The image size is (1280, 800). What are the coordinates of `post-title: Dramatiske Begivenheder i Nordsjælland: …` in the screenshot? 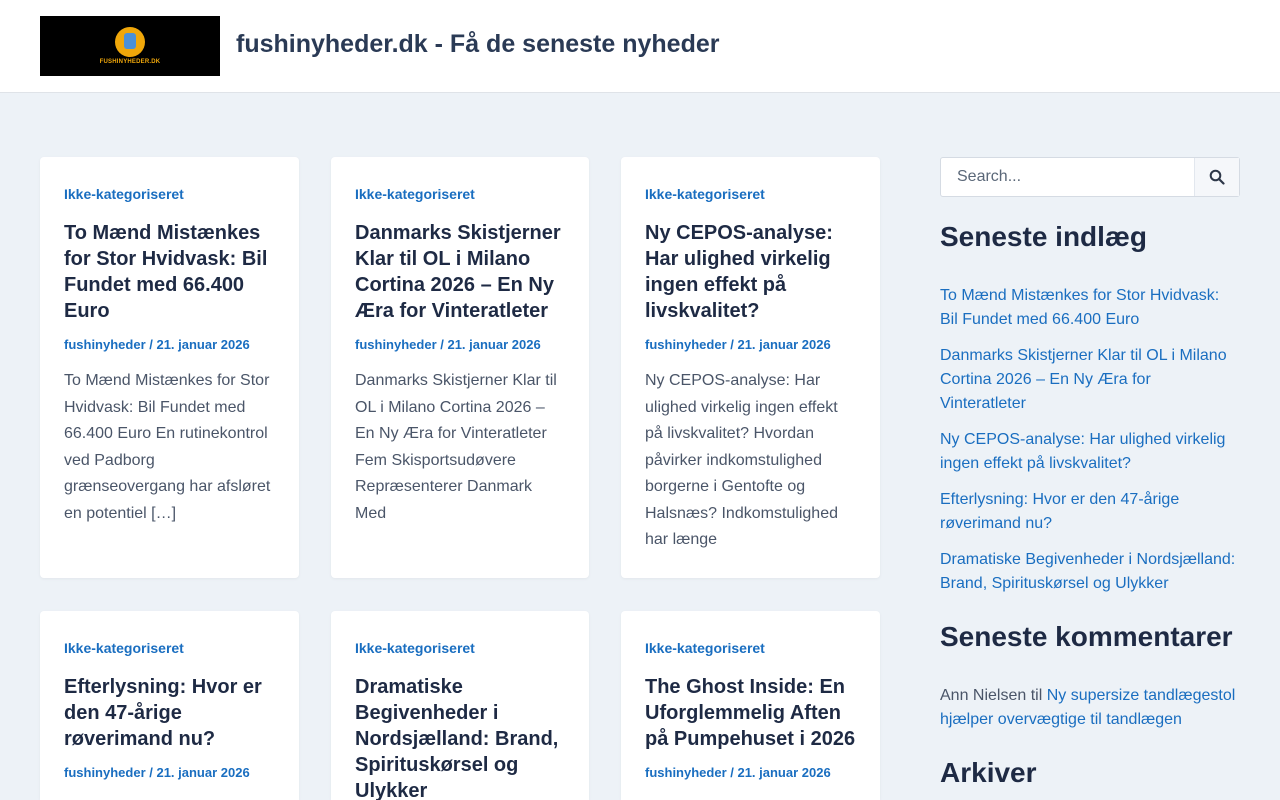 It's located at (460, 737).